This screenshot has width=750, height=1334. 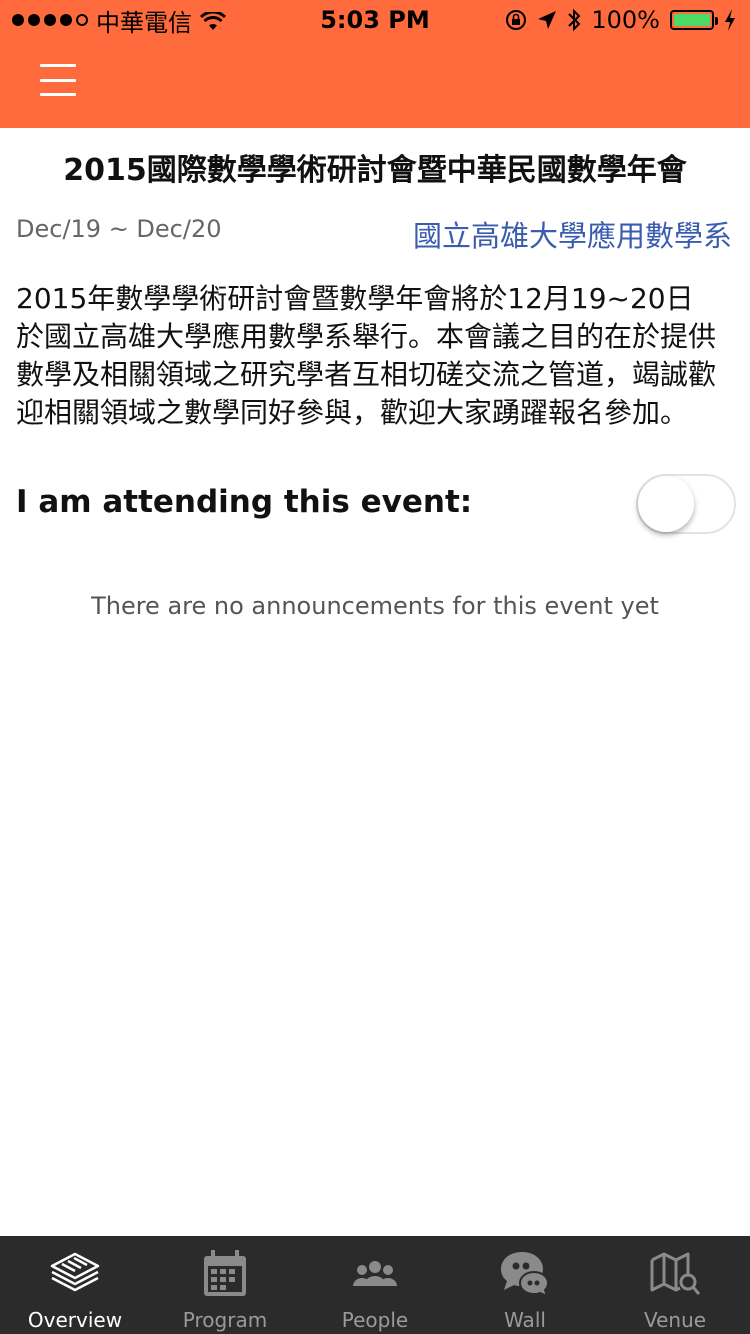 I want to click on tab-wall: Wall, so click(x=525, y=1285).